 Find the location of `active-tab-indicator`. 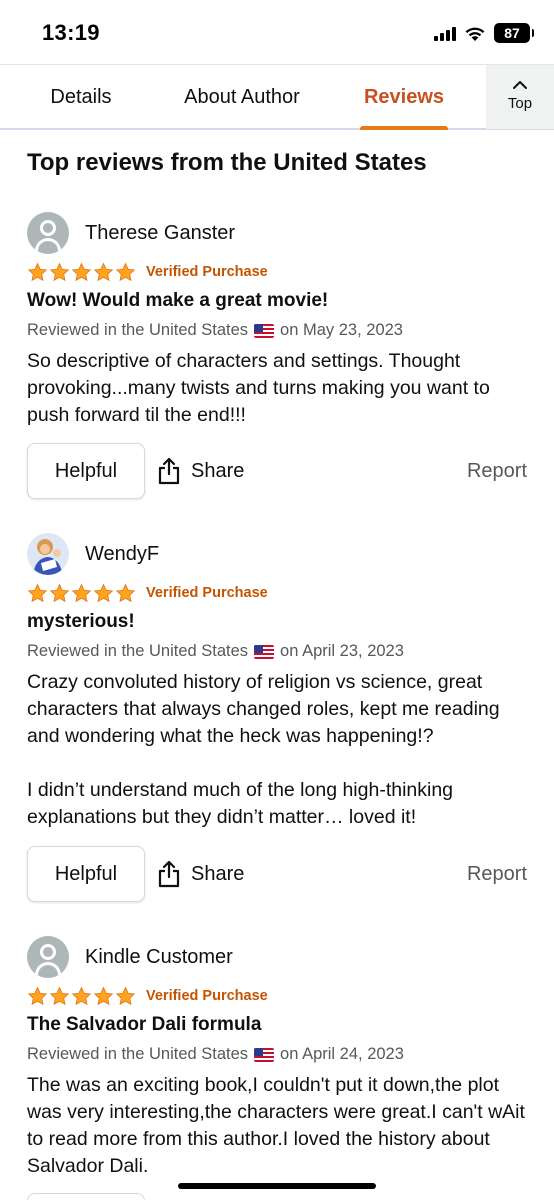

active-tab-indicator is located at coordinates (404, 128).